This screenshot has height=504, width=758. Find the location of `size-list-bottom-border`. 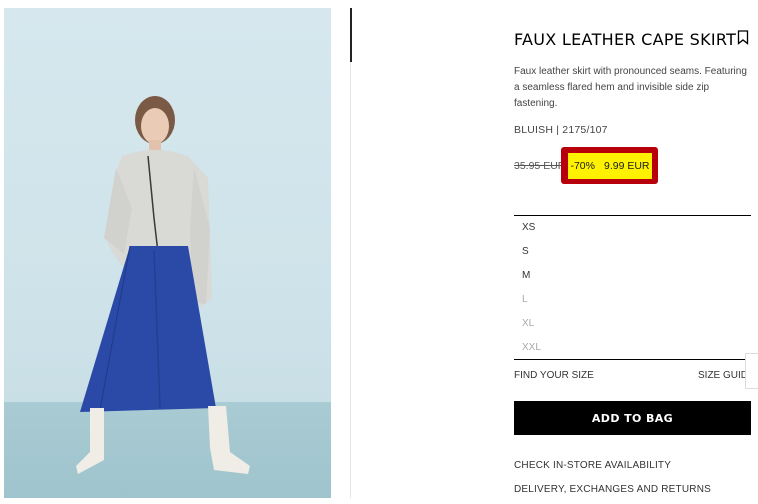

size-list-bottom-border is located at coordinates (632, 359).